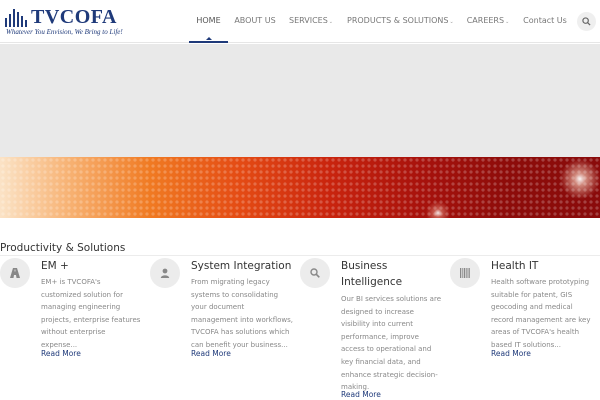 This screenshot has height=400, width=600. I want to click on section-title: Productivity & Solutions, so click(63, 248).